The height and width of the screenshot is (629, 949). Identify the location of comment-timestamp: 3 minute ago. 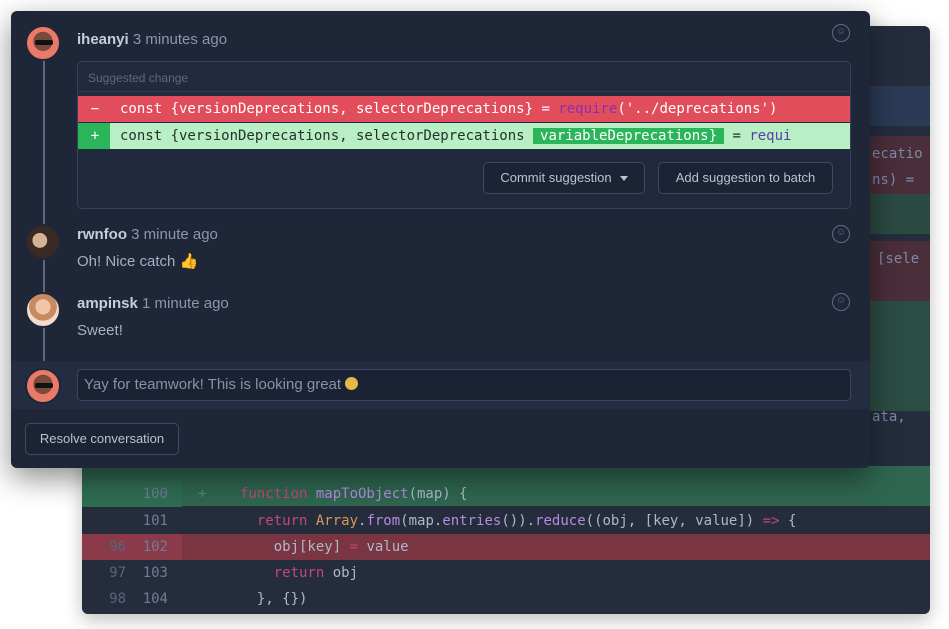
(174, 234).